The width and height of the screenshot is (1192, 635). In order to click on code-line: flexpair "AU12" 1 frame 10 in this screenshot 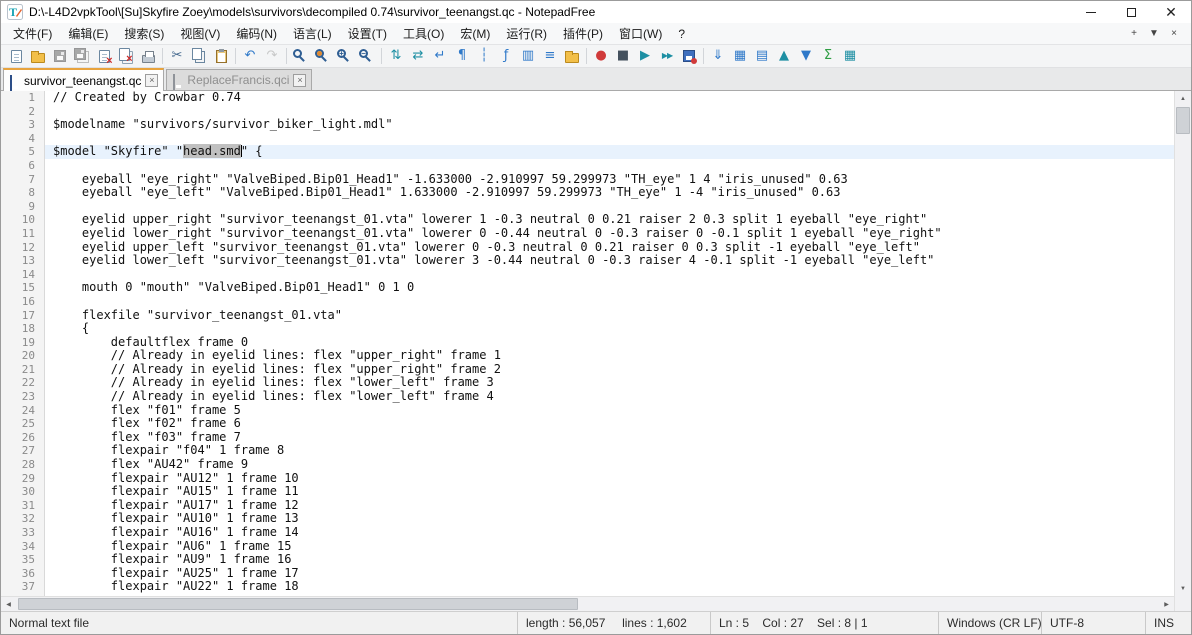, I will do `click(613, 478)`.